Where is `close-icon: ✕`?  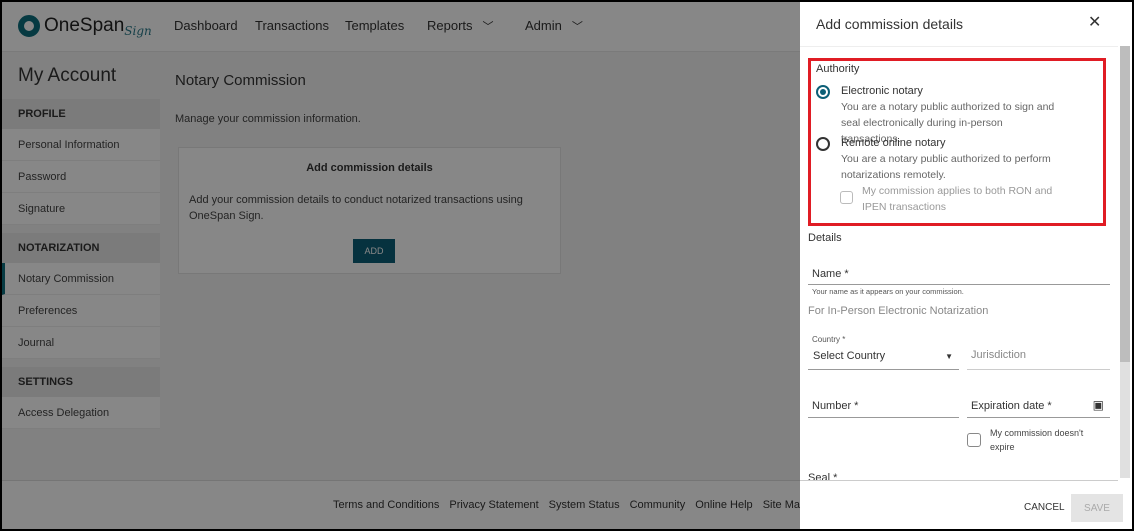
close-icon: ✕ is located at coordinates (1094, 22).